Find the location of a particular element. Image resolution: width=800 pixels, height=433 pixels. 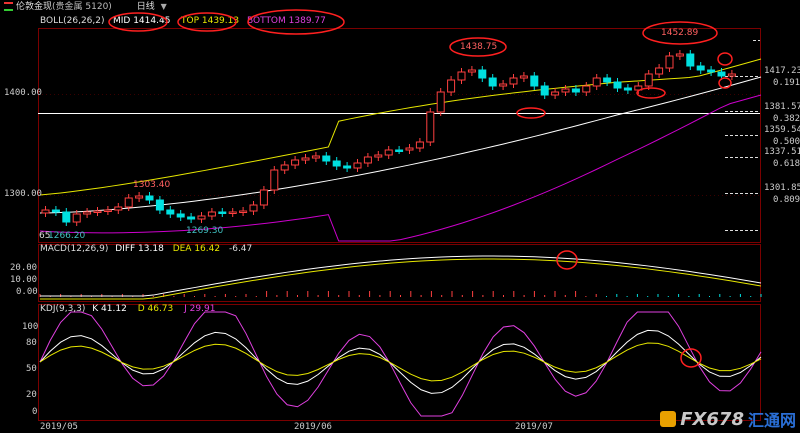

kdj-axis-label: 20 is located at coordinates (31, 395).